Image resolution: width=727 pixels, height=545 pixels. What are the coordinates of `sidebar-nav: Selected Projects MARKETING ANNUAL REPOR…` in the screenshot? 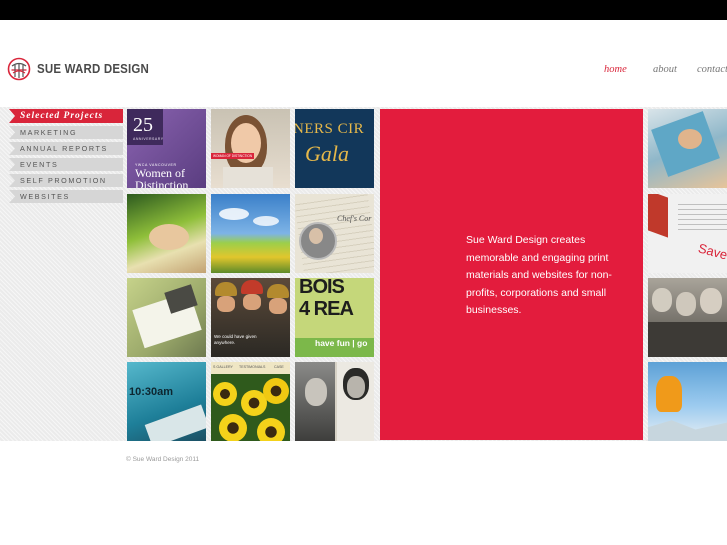 It's located at (66, 156).